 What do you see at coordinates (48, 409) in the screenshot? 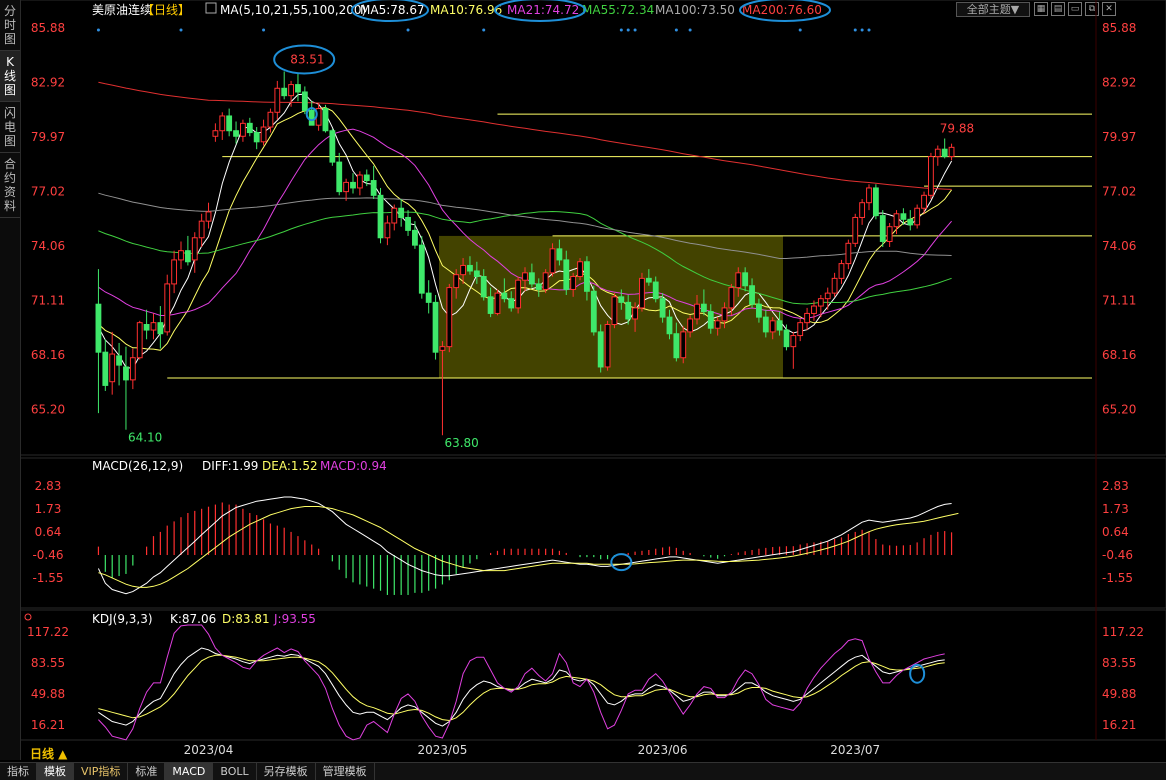
I see `price-tick-left-7: 65.20` at bounding box center [48, 409].